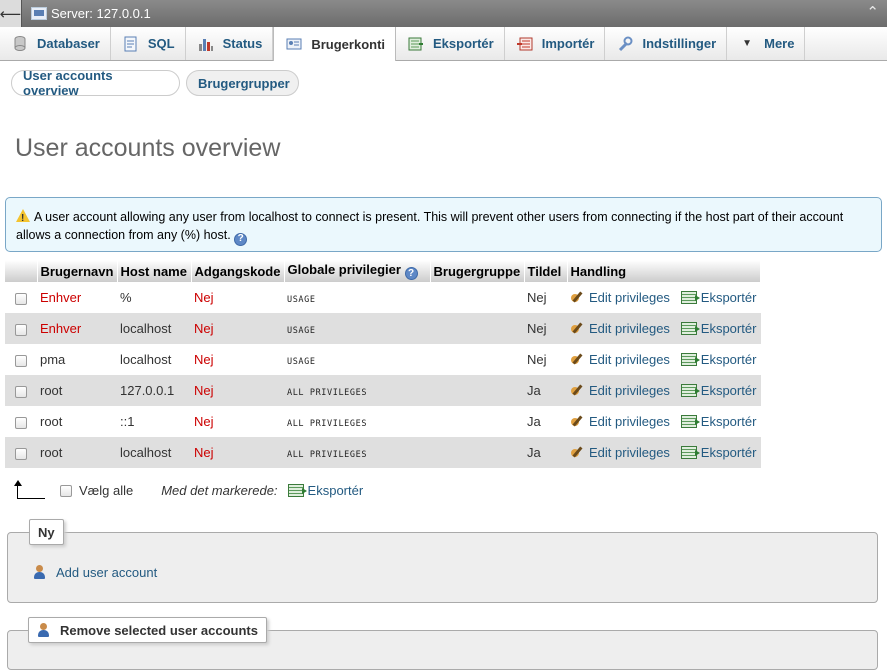  What do you see at coordinates (29, 489) in the screenshot?
I see `arrow-up-icon` at bounding box center [29, 489].